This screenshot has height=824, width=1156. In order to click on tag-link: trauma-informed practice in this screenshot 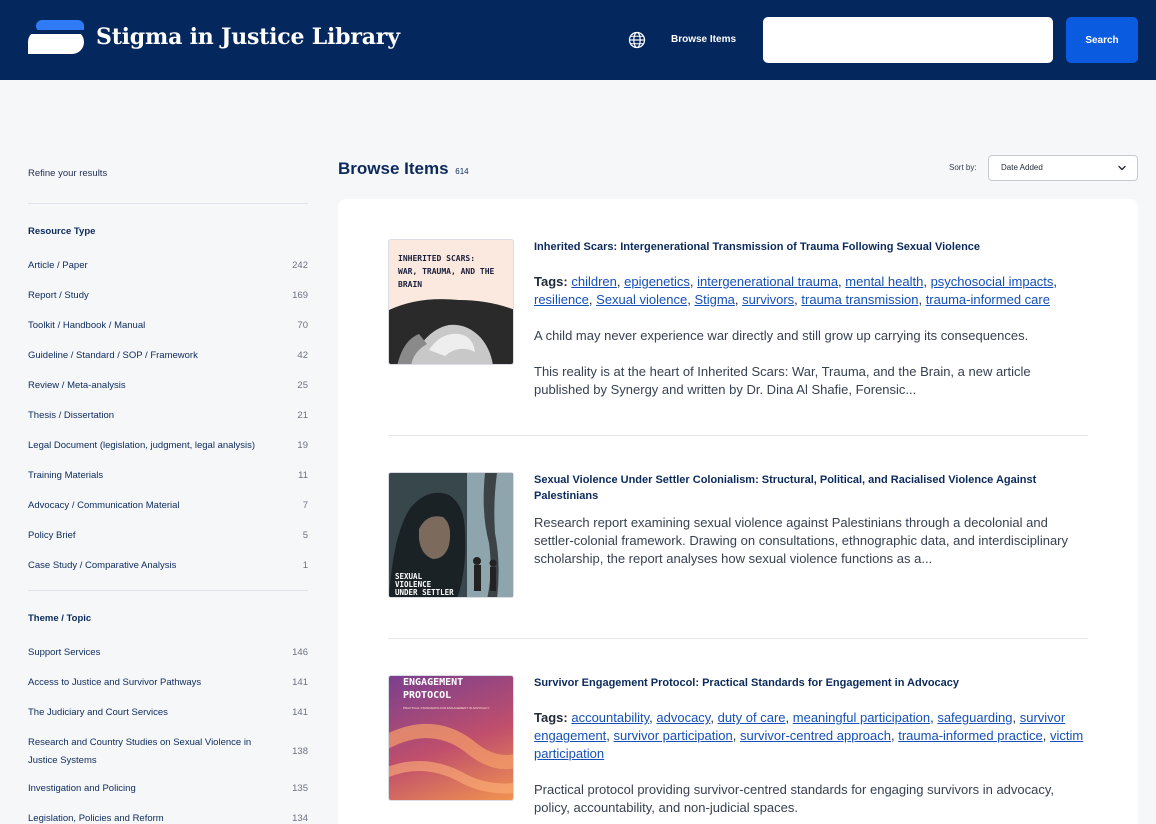, I will do `click(970, 735)`.